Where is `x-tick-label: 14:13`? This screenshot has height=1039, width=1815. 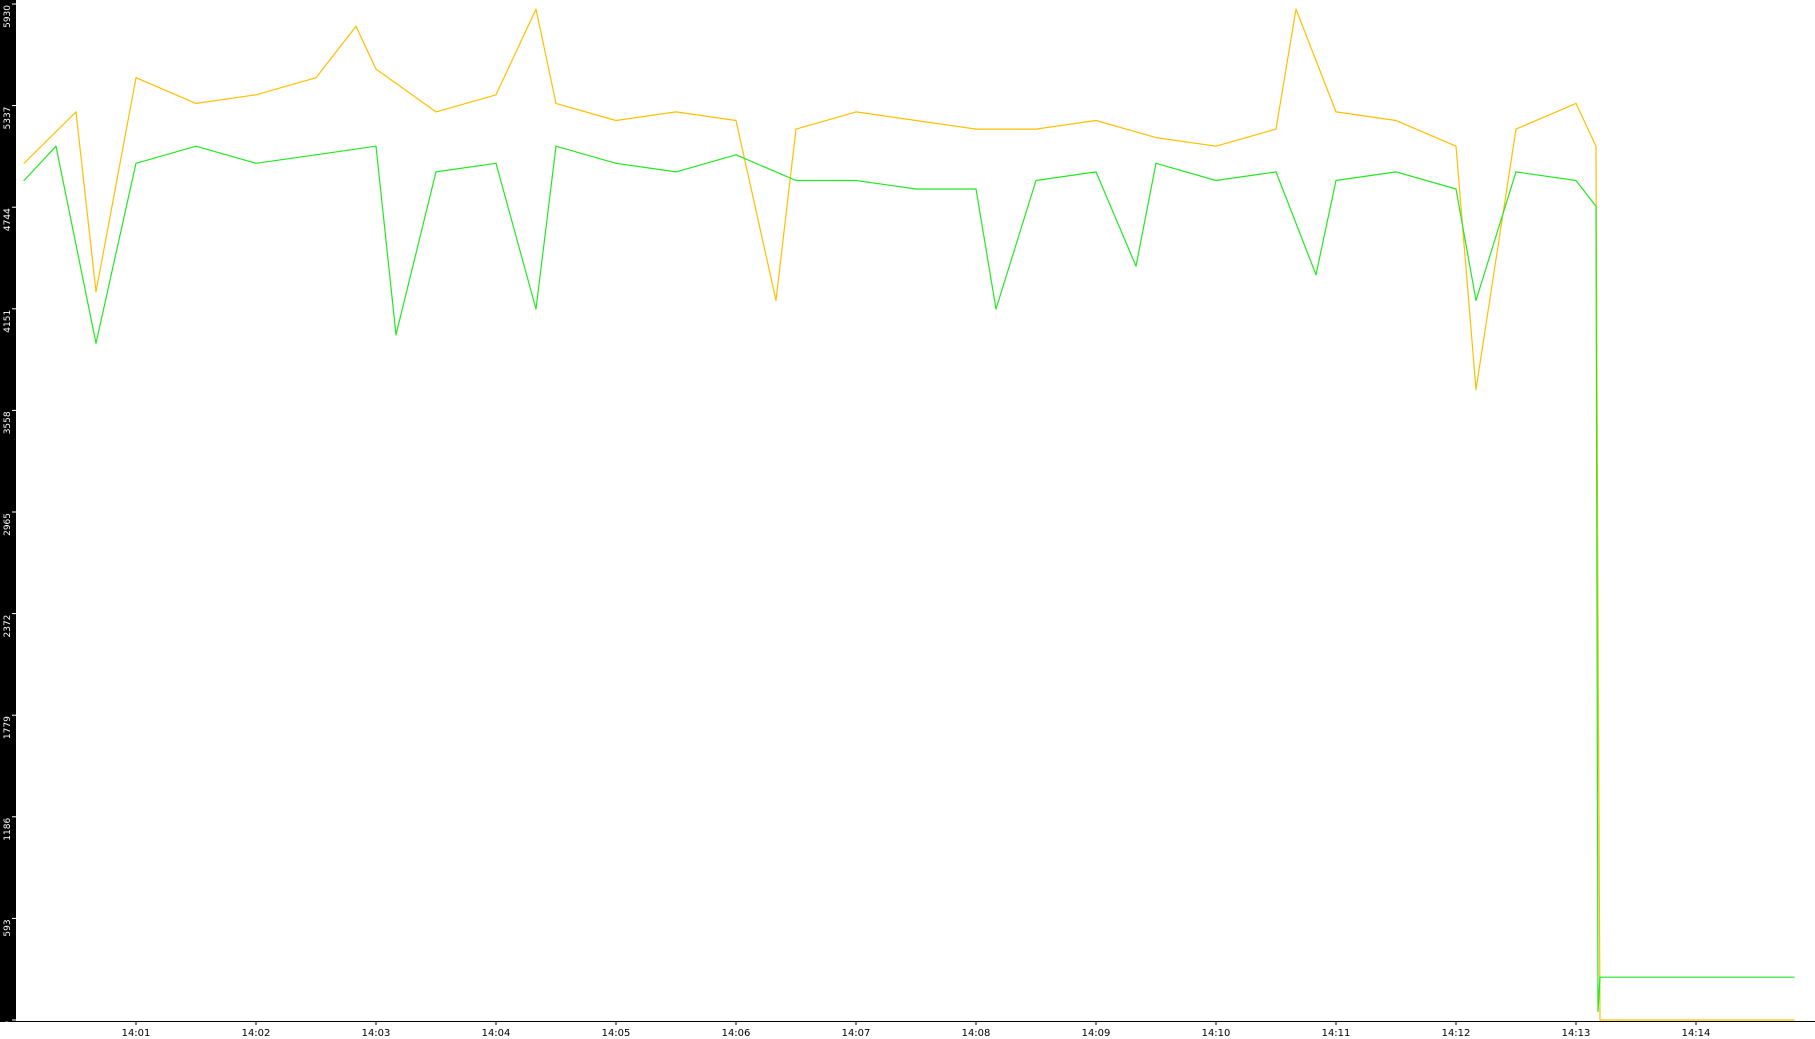 x-tick-label: 14:13 is located at coordinates (1576, 1033).